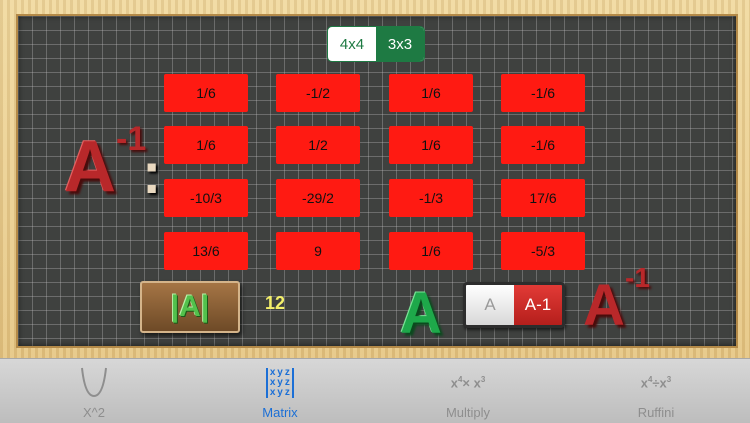 The width and height of the screenshot is (750, 423). Describe the element at coordinates (206, 251) in the screenshot. I see `matrix-cell-r4c1: 13/6` at that location.